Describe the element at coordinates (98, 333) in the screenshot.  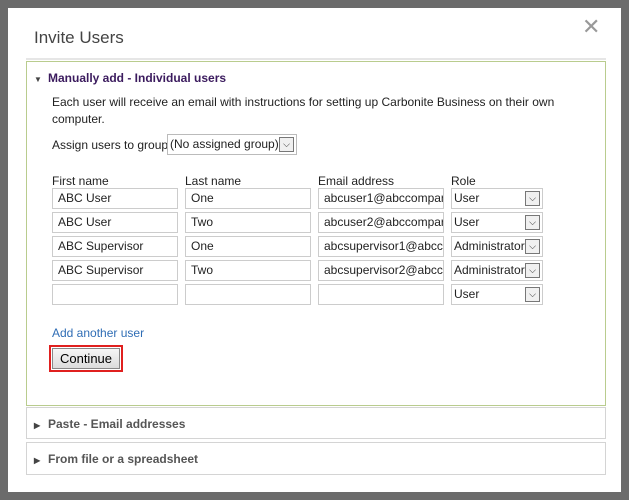
I see `add-another-user-link: Add another user` at that location.